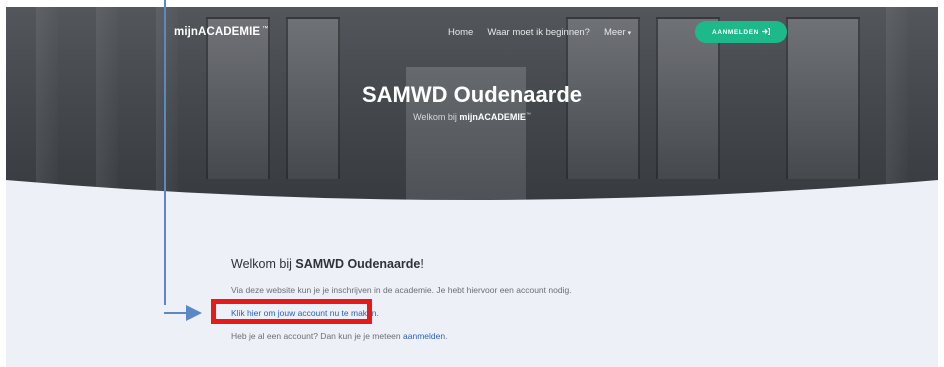 The height and width of the screenshot is (367, 944). What do you see at coordinates (422, 264) in the screenshot?
I see `welcome-suffix: !` at bounding box center [422, 264].